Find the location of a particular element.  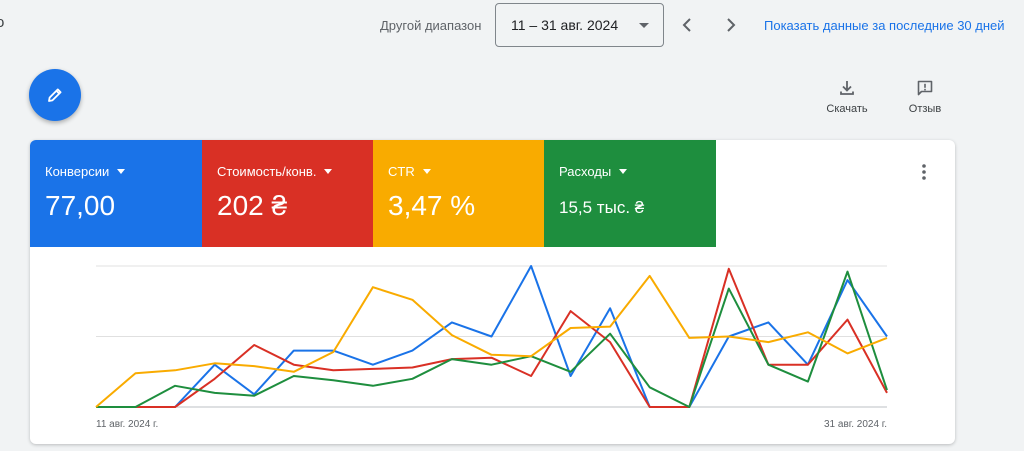

metric-tile-ctr: CTR 3,47 % is located at coordinates (459, 193).